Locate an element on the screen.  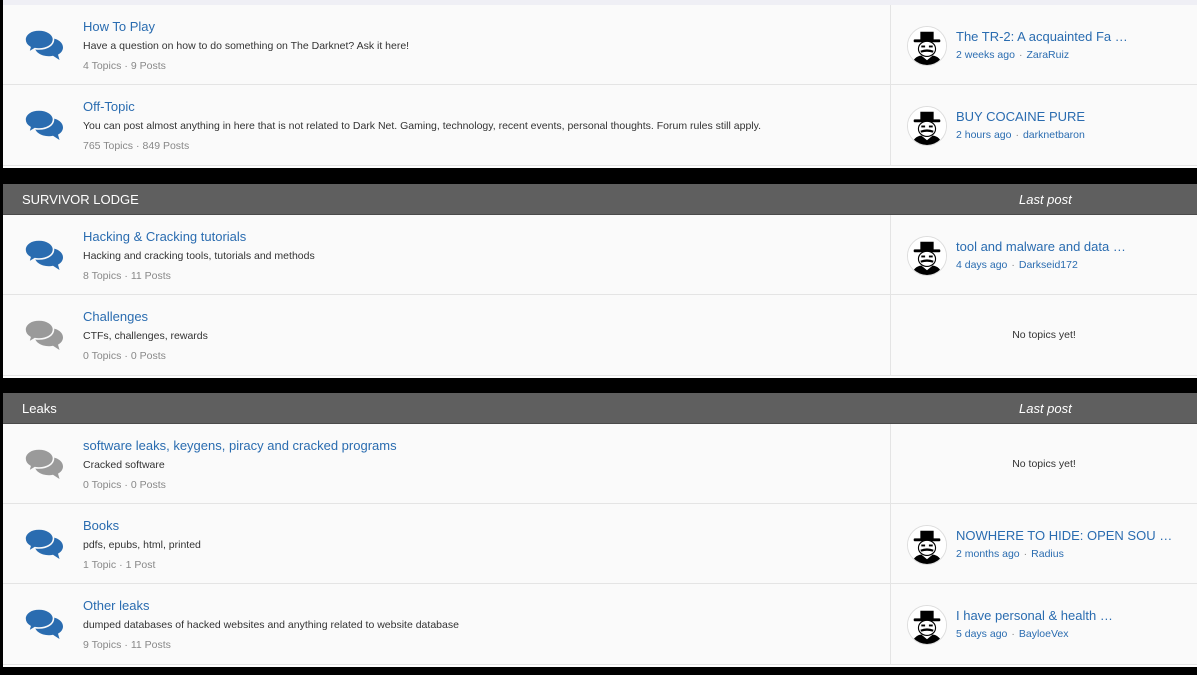
topic-count: 1 Topic is located at coordinates (100, 565).